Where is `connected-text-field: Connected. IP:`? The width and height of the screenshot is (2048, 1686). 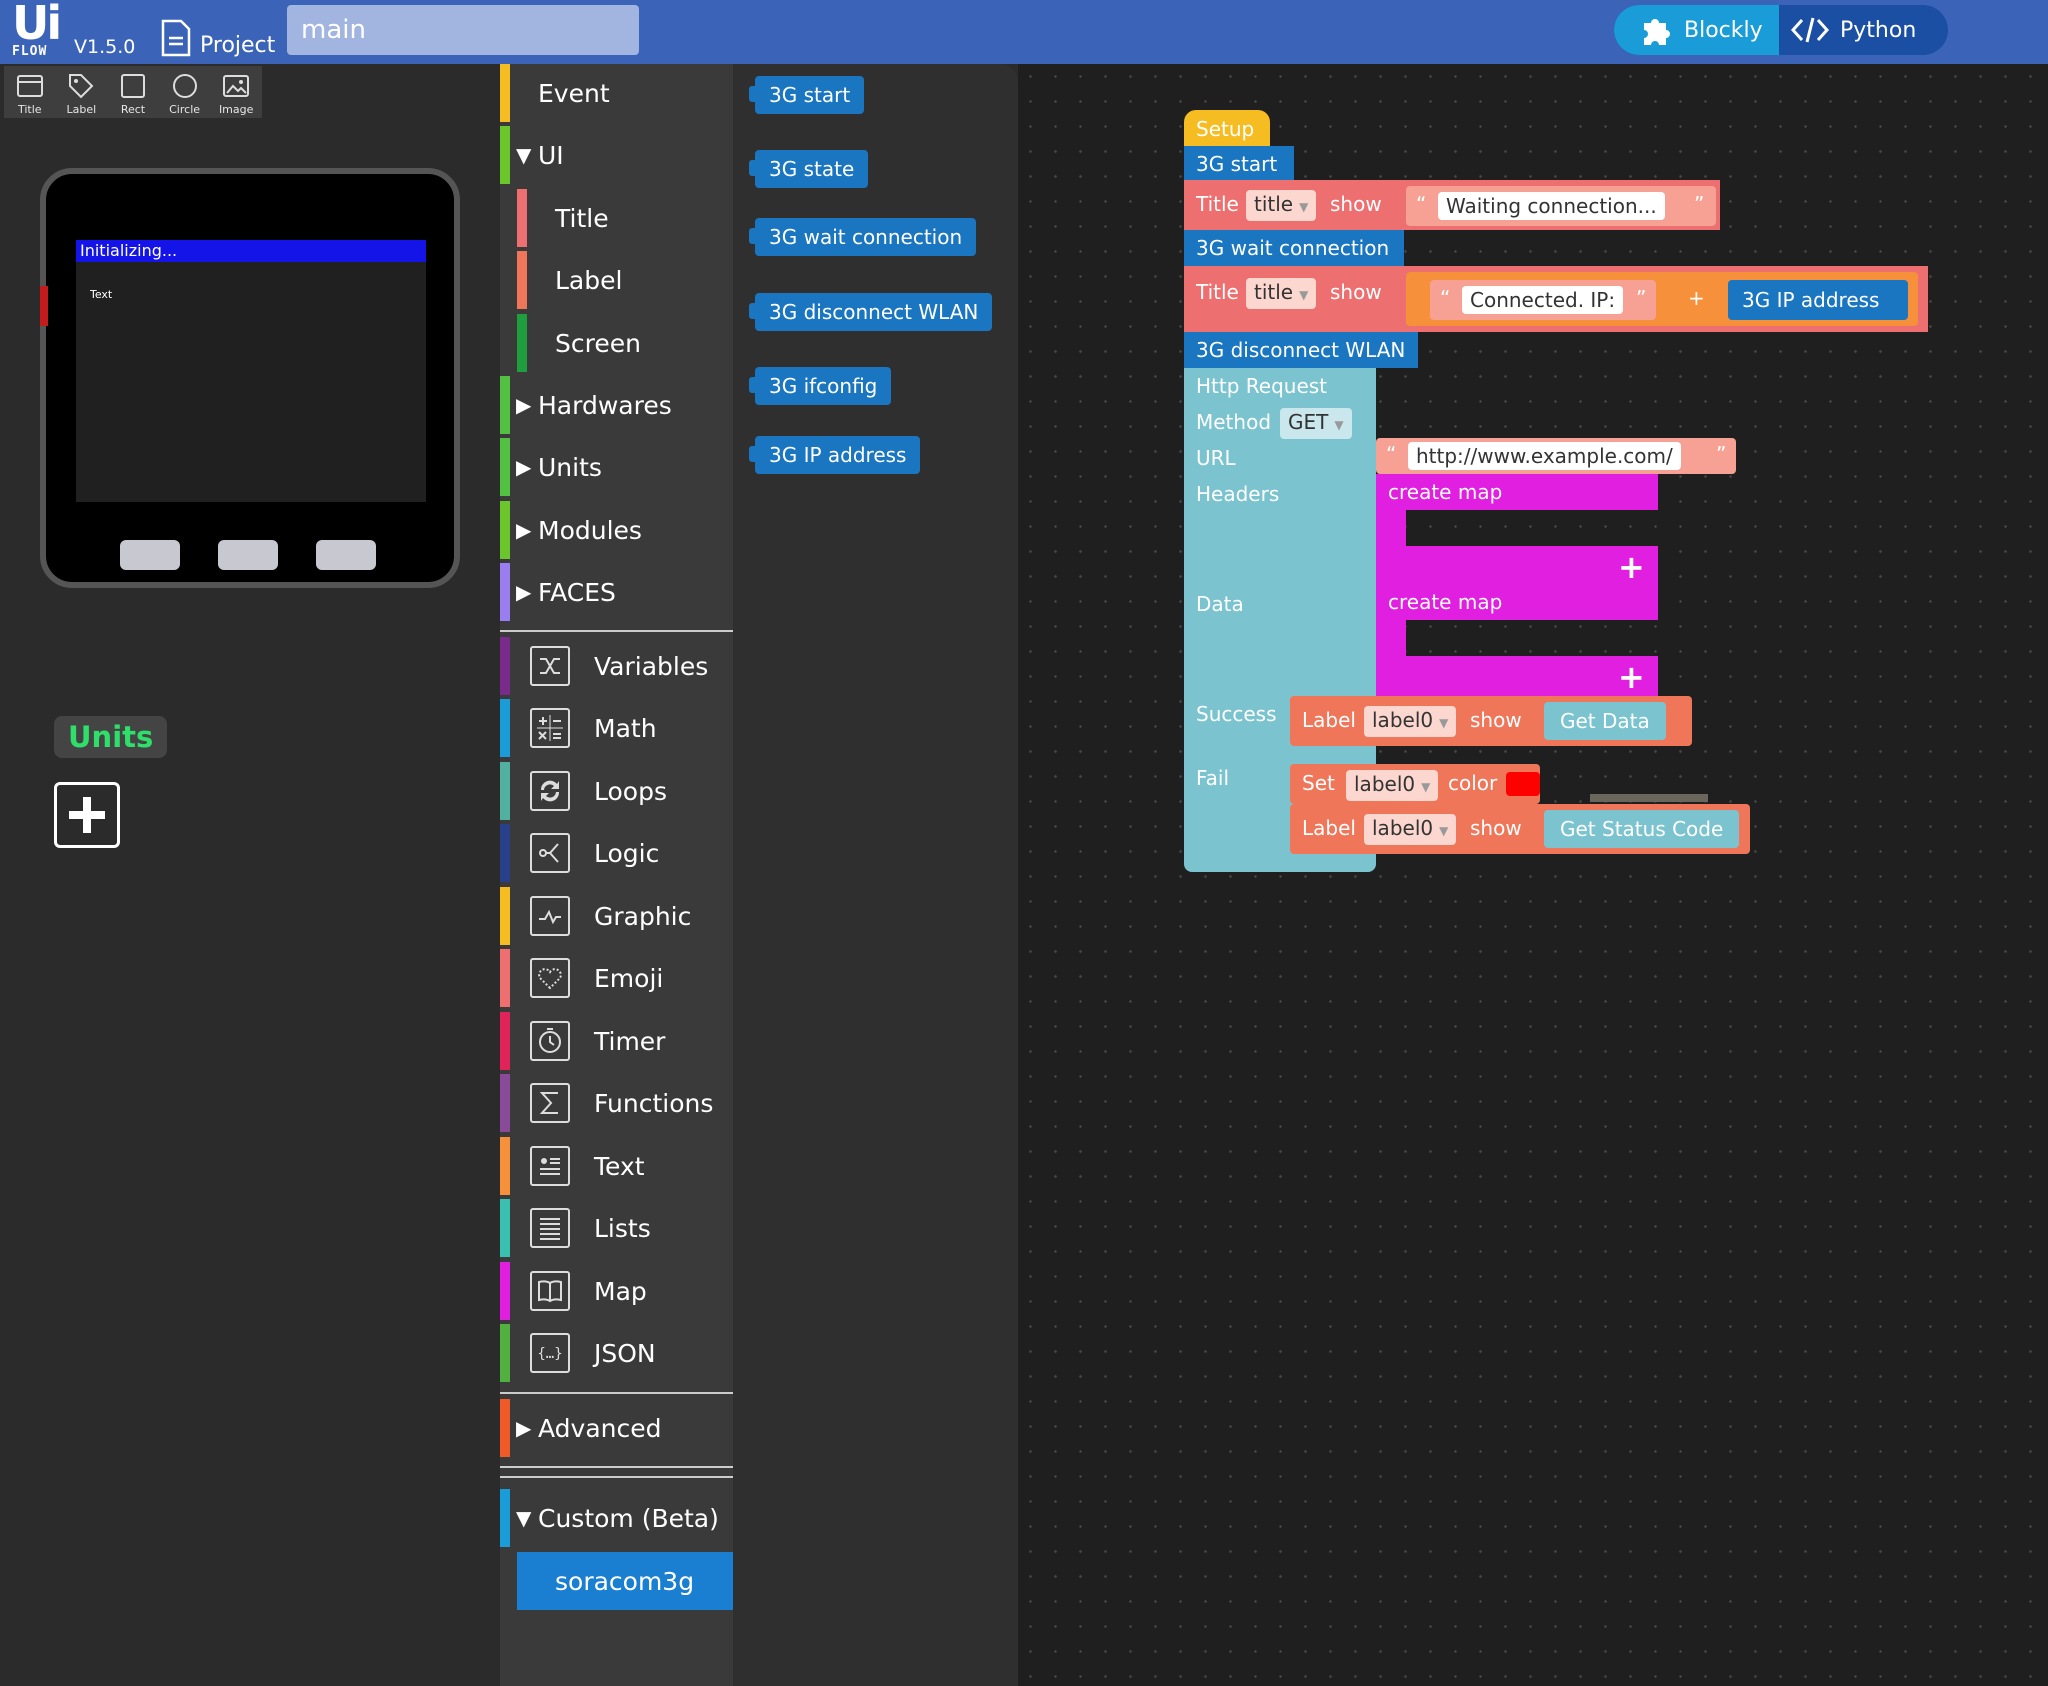
connected-text-field: Connected. IP: is located at coordinates (1543, 300).